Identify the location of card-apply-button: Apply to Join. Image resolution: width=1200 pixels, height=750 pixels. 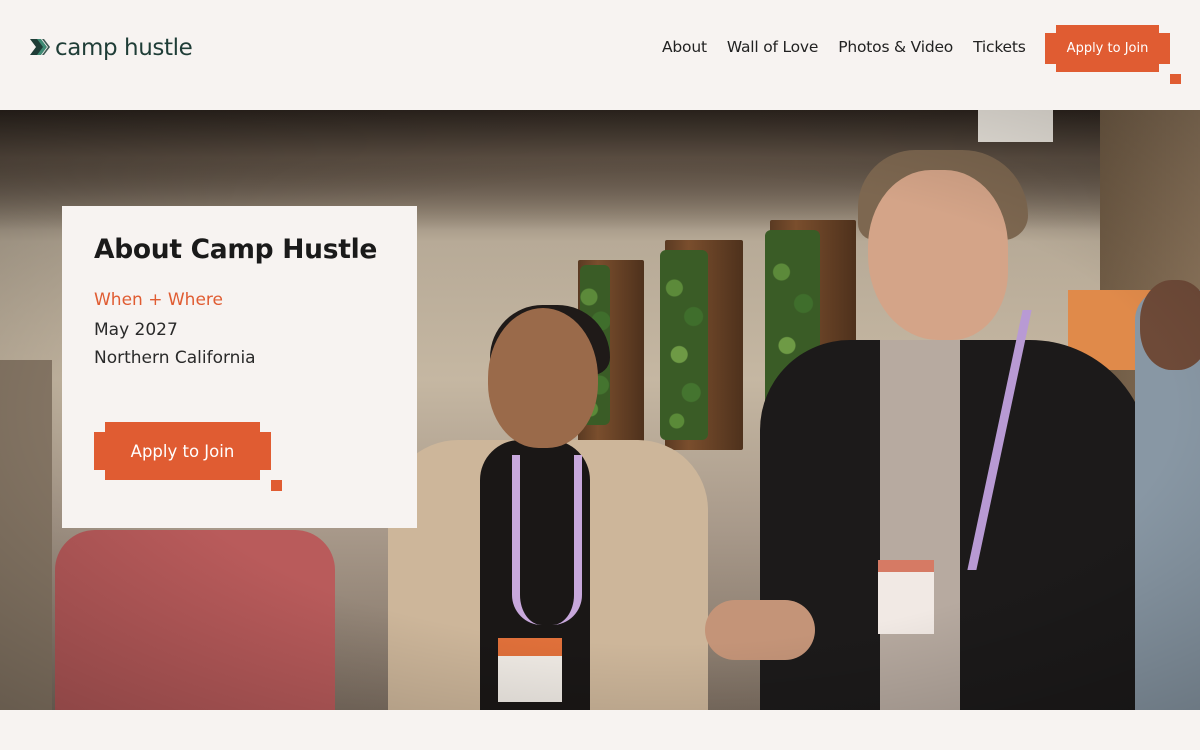
(188, 456).